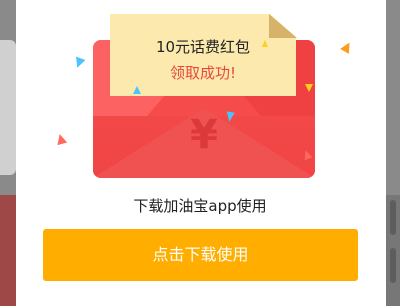 Image resolution: width=400 pixels, height=306 pixels. What do you see at coordinates (200, 255) in the screenshot?
I see `download-button: 点击下载使用` at bounding box center [200, 255].